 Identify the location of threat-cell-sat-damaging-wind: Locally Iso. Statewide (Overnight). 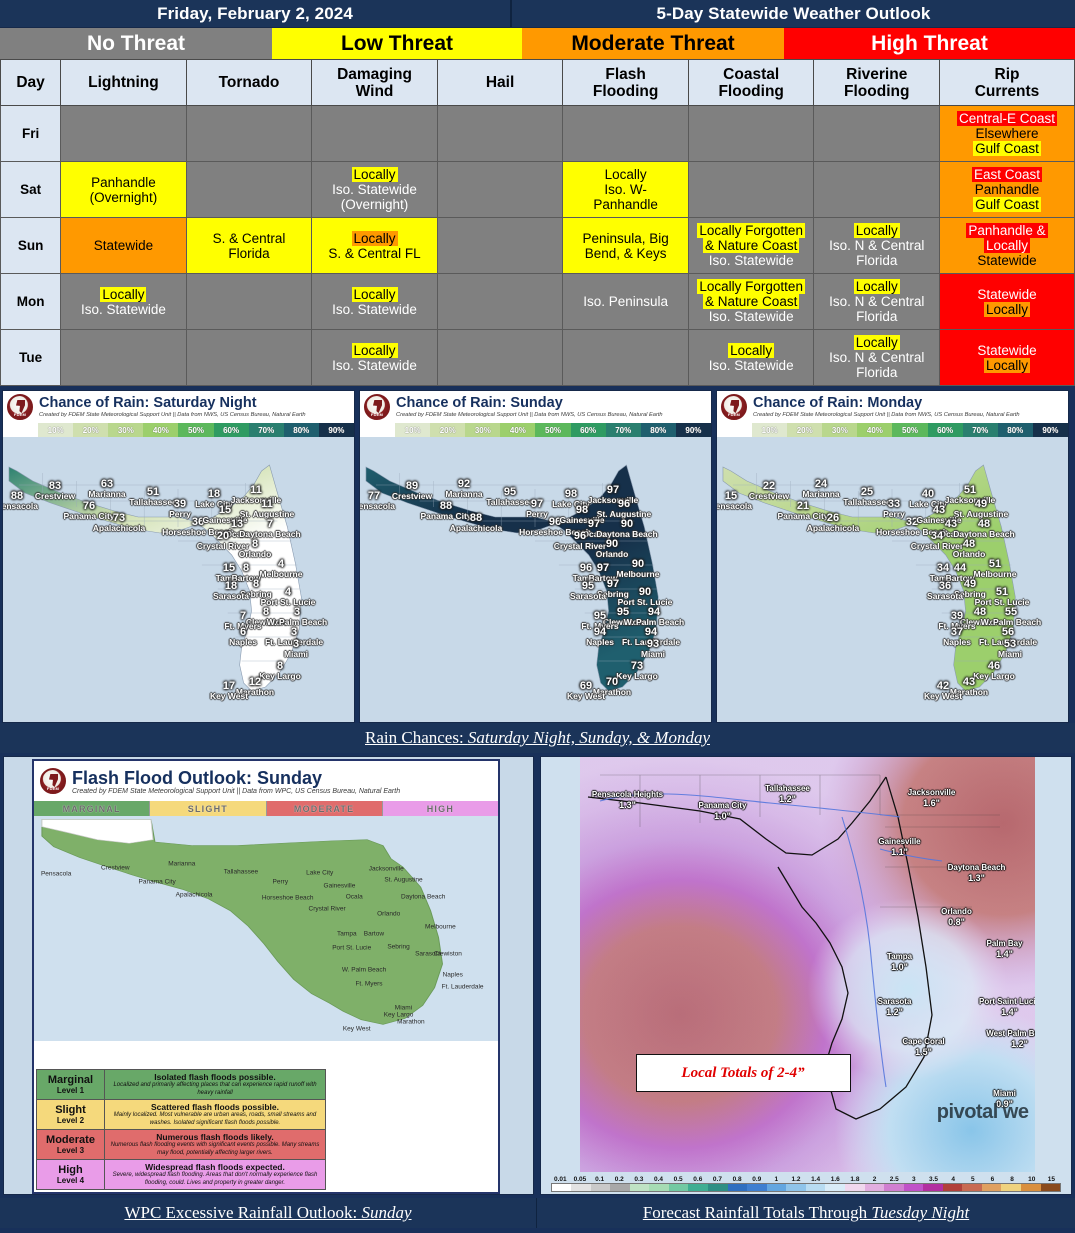
(374, 189).